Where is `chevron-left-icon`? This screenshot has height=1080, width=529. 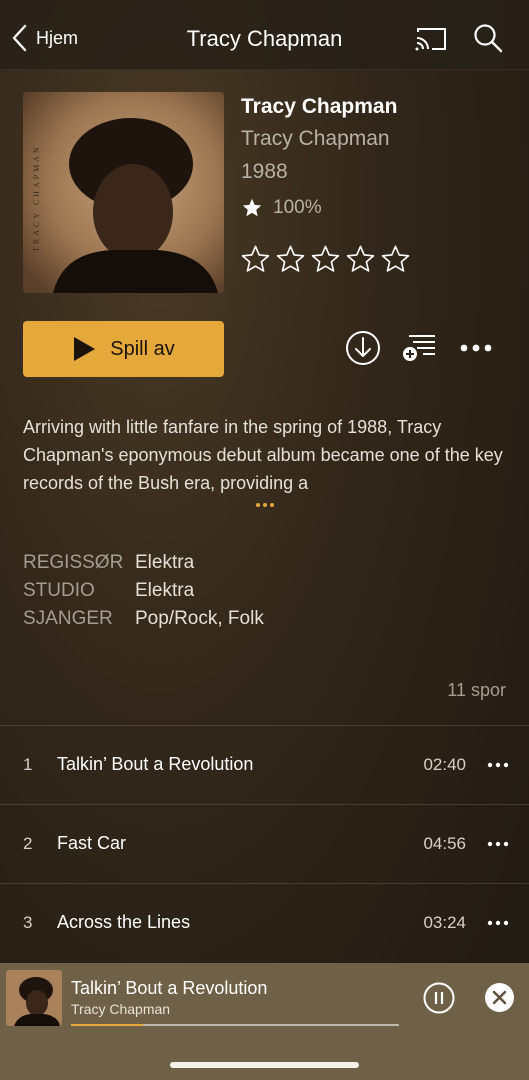
chevron-left-icon is located at coordinates (19, 38).